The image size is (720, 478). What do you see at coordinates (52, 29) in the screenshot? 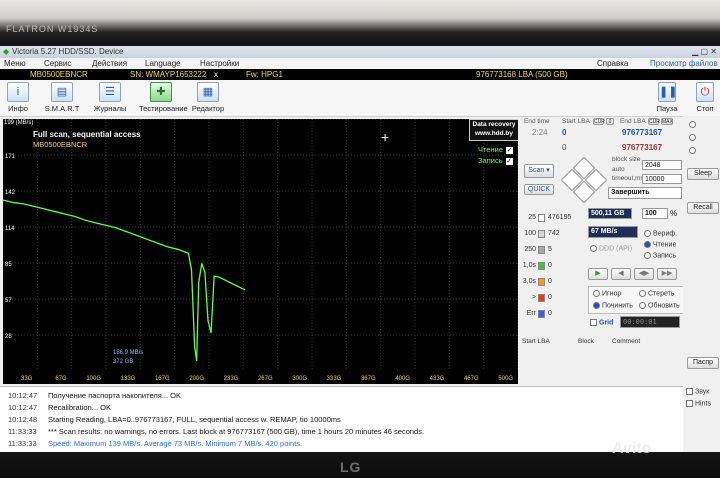
I see `monitor-brand: FLATRON W1934S` at bounding box center [52, 29].